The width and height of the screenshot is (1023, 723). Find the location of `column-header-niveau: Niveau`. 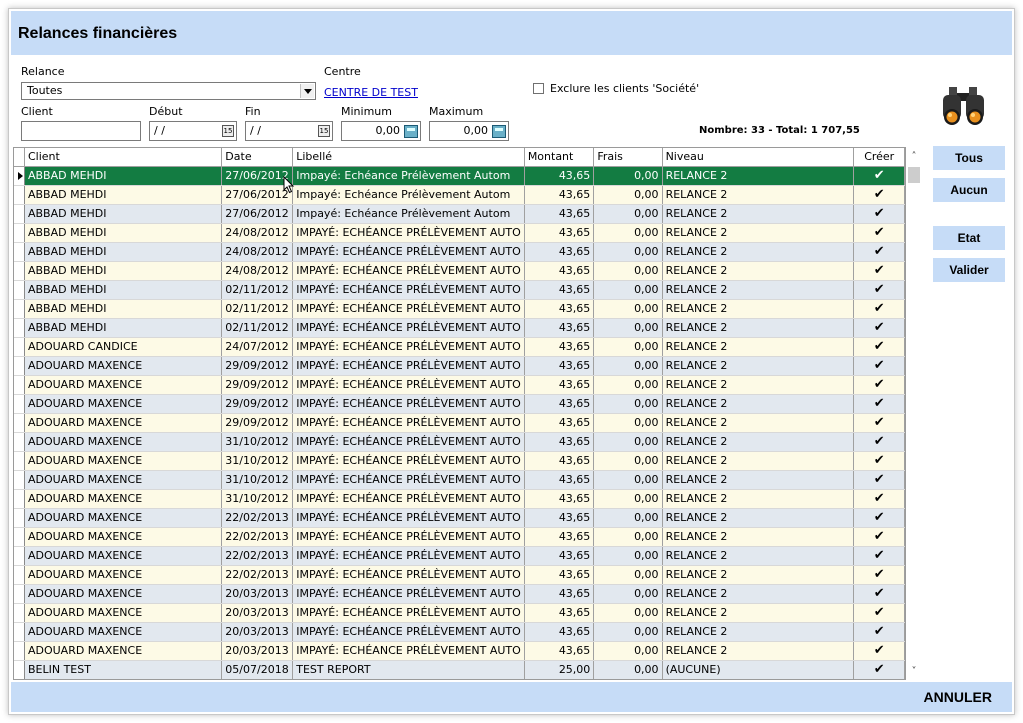

column-header-niveau: Niveau is located at coordinates (758, 157).